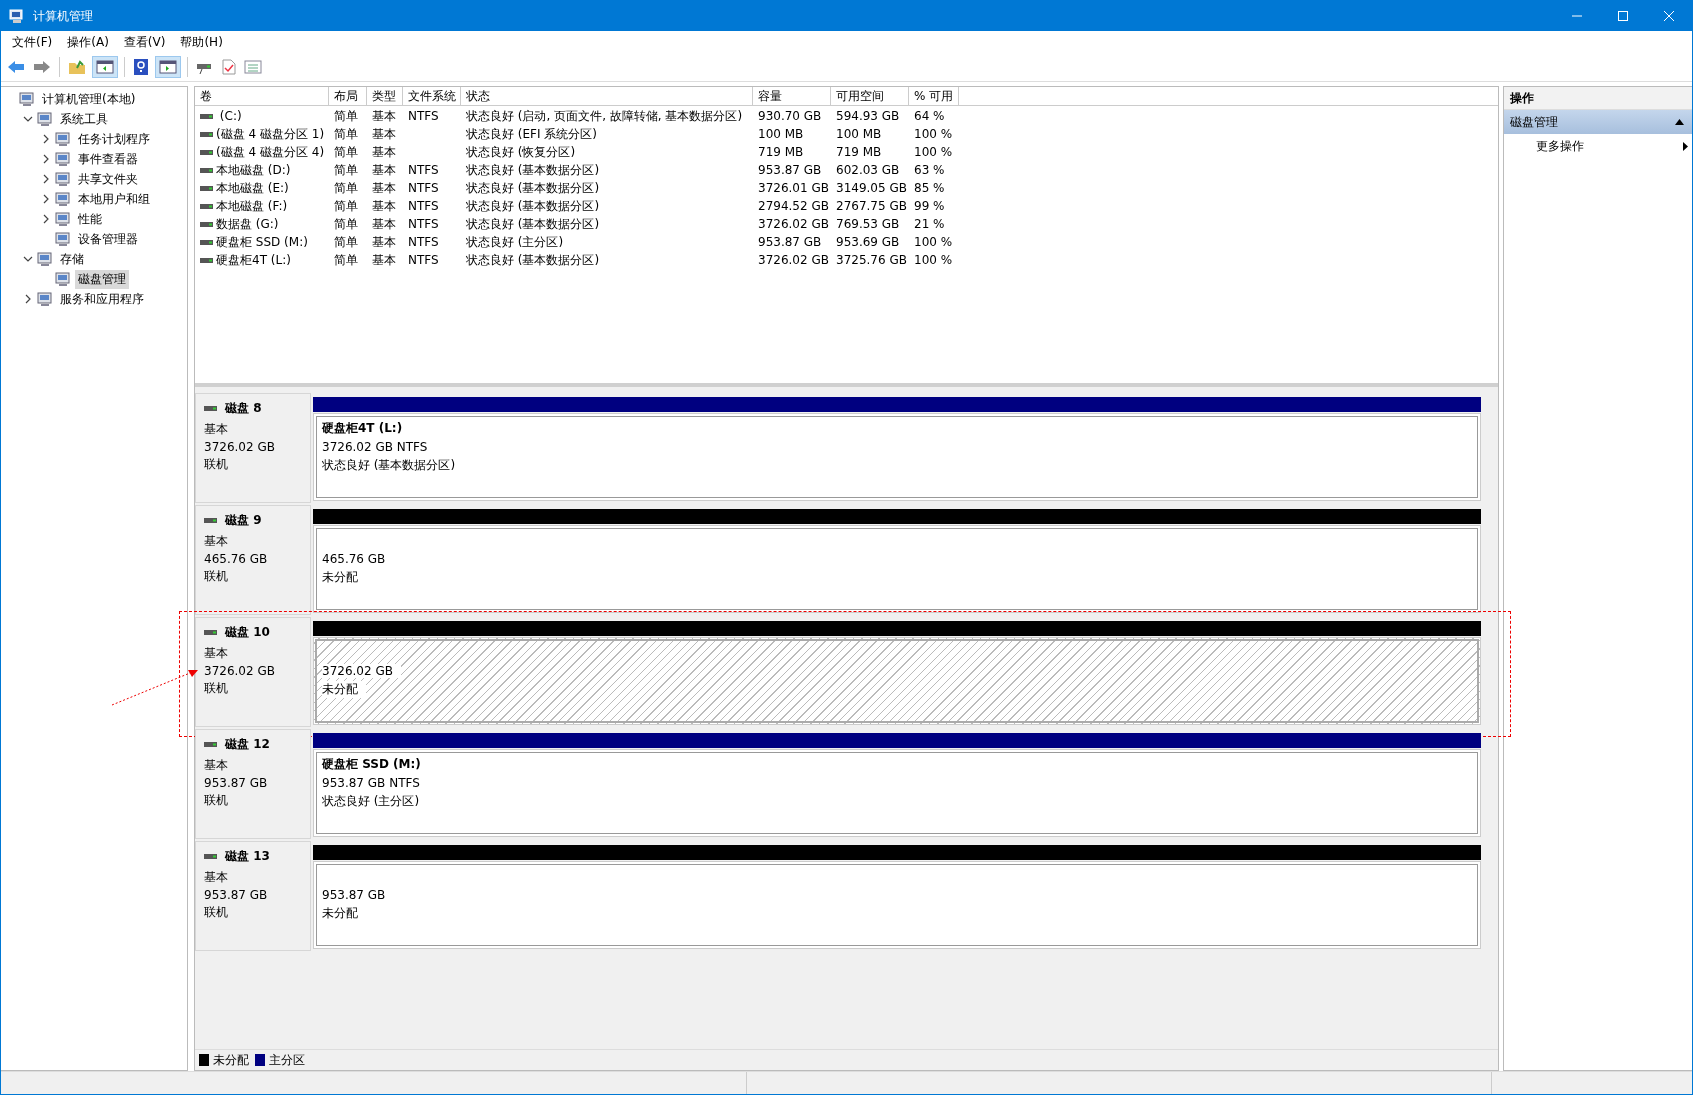 The image size is (1693, 1095). I want to click on legend-label: 主分区, so click(287, 1060).